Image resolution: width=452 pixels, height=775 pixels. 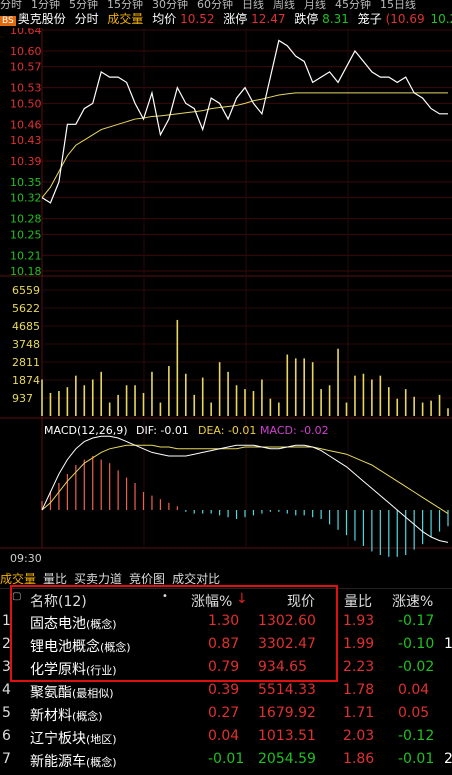 What do you see at coordinates (197, 19) in the screenshot?
I see `avg-value: 10.52` at bounding box center [197, 19].